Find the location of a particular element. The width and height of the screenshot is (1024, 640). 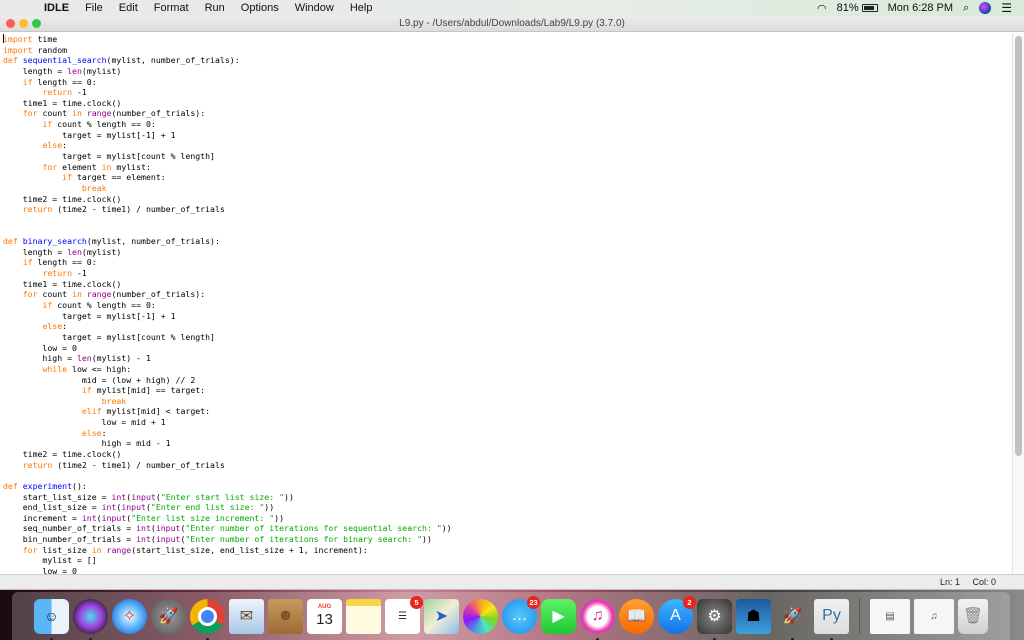

menu-options: Options is located at coordinates (260, 8).